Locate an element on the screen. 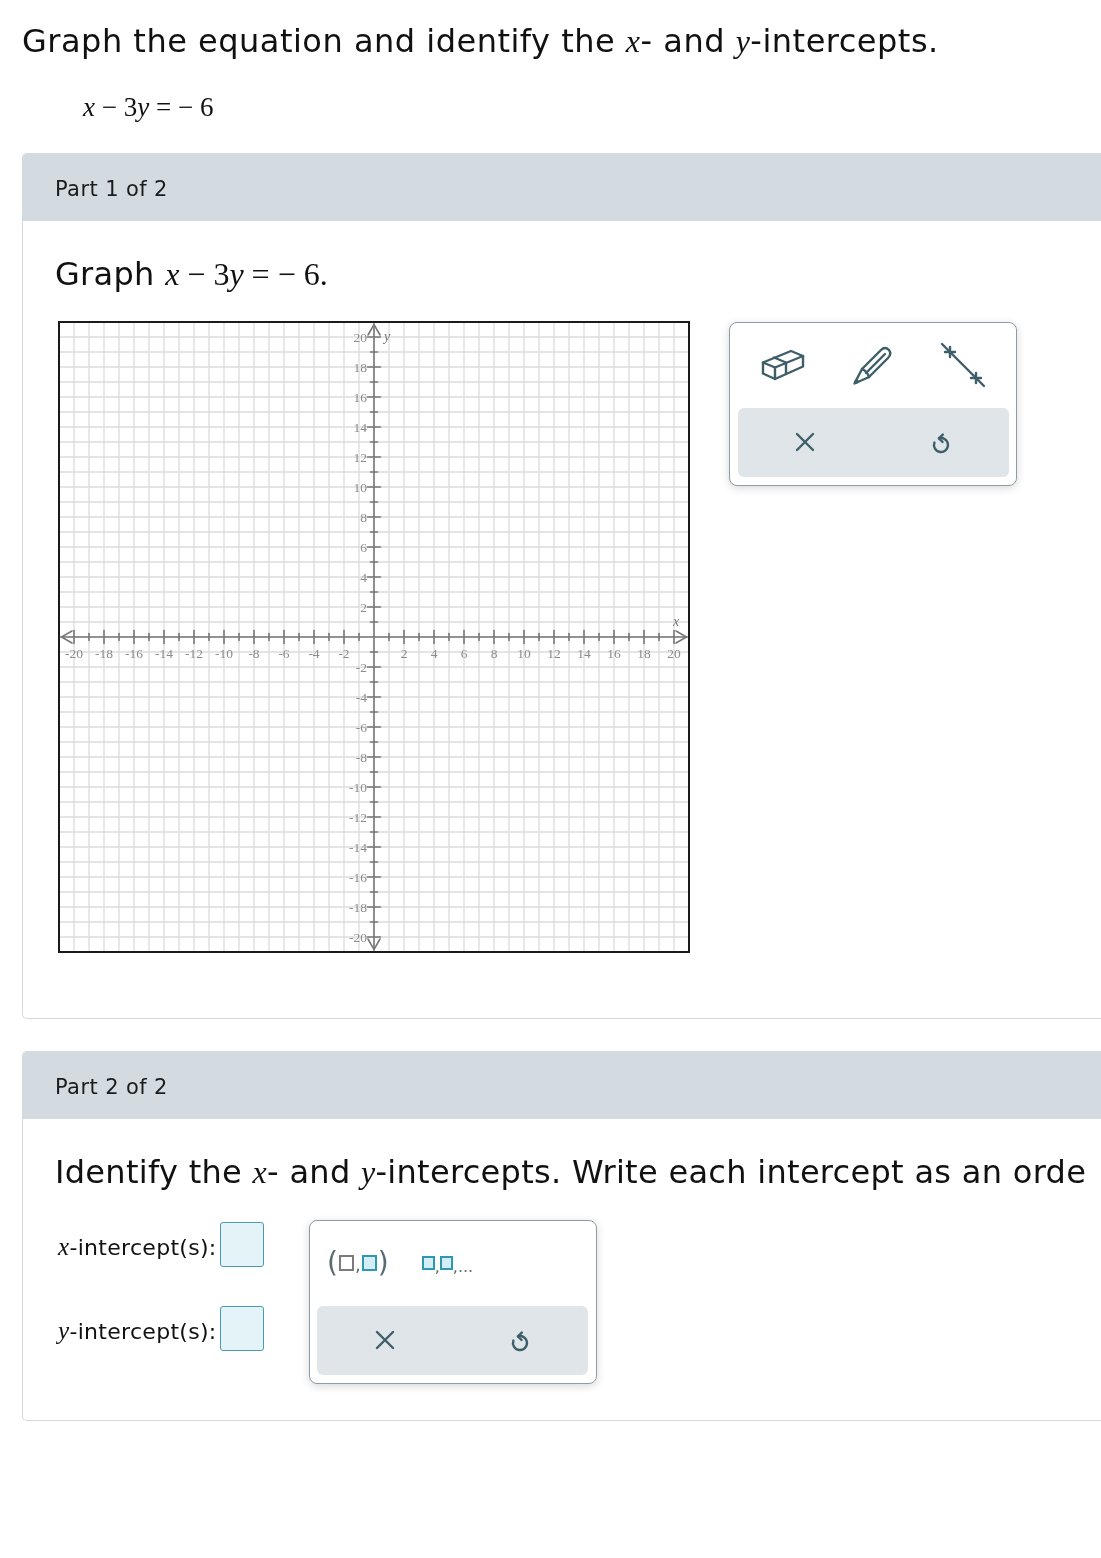 The image size is (1101, 1558). instruction-text: Graph x − 3y = − 6. is located at coordinates (191, 274).